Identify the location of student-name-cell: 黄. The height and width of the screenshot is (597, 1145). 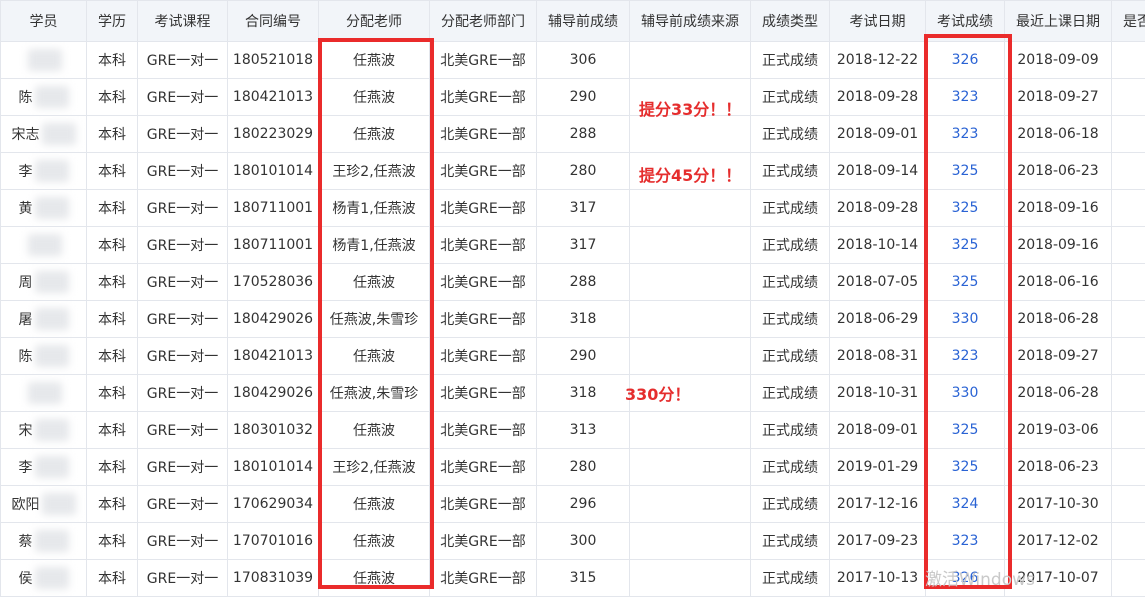
(44, 208).